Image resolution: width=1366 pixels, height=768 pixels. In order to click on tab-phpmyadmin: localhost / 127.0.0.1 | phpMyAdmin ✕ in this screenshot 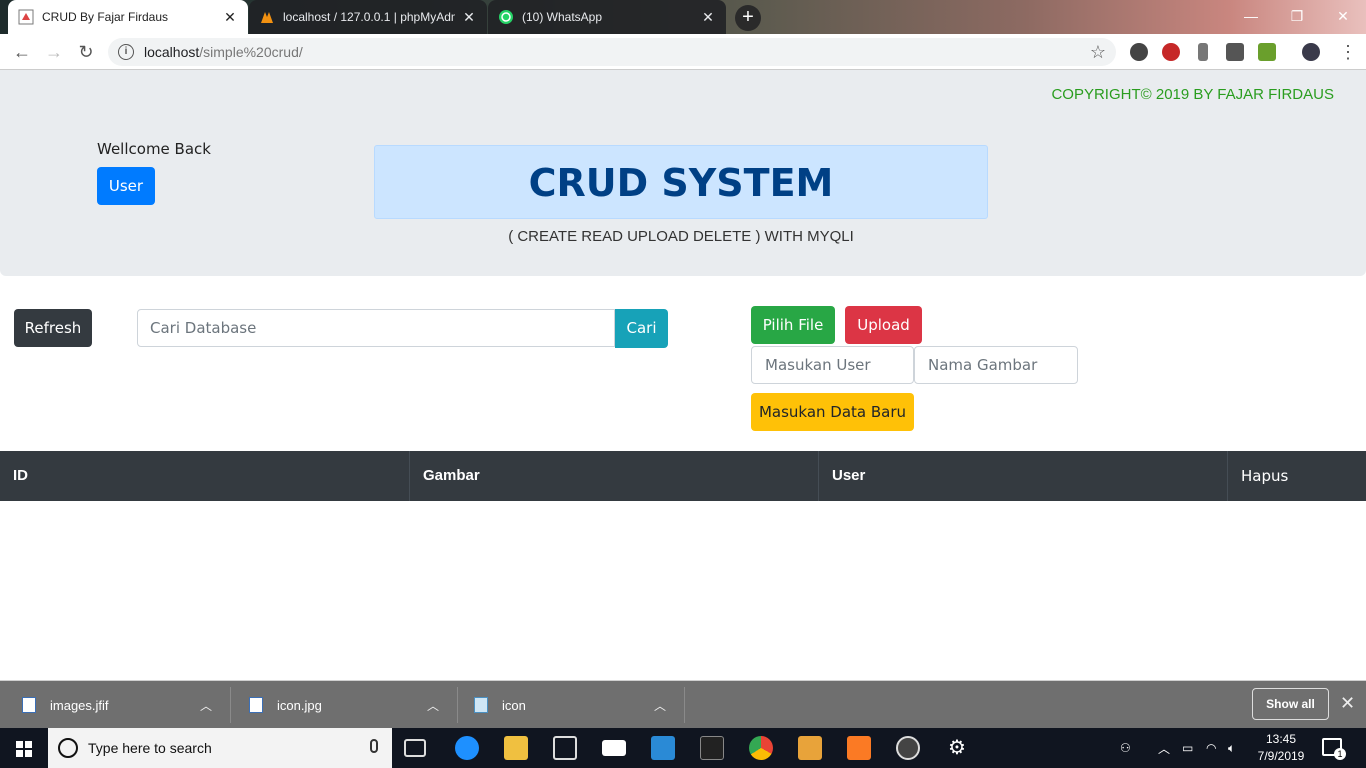, I will do `click(368, 17)`.